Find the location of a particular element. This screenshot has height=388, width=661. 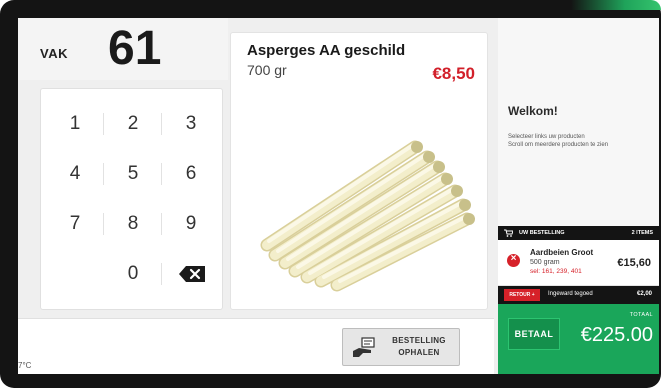

retour-button: RETOUR + is located at coordinates (522, 295).